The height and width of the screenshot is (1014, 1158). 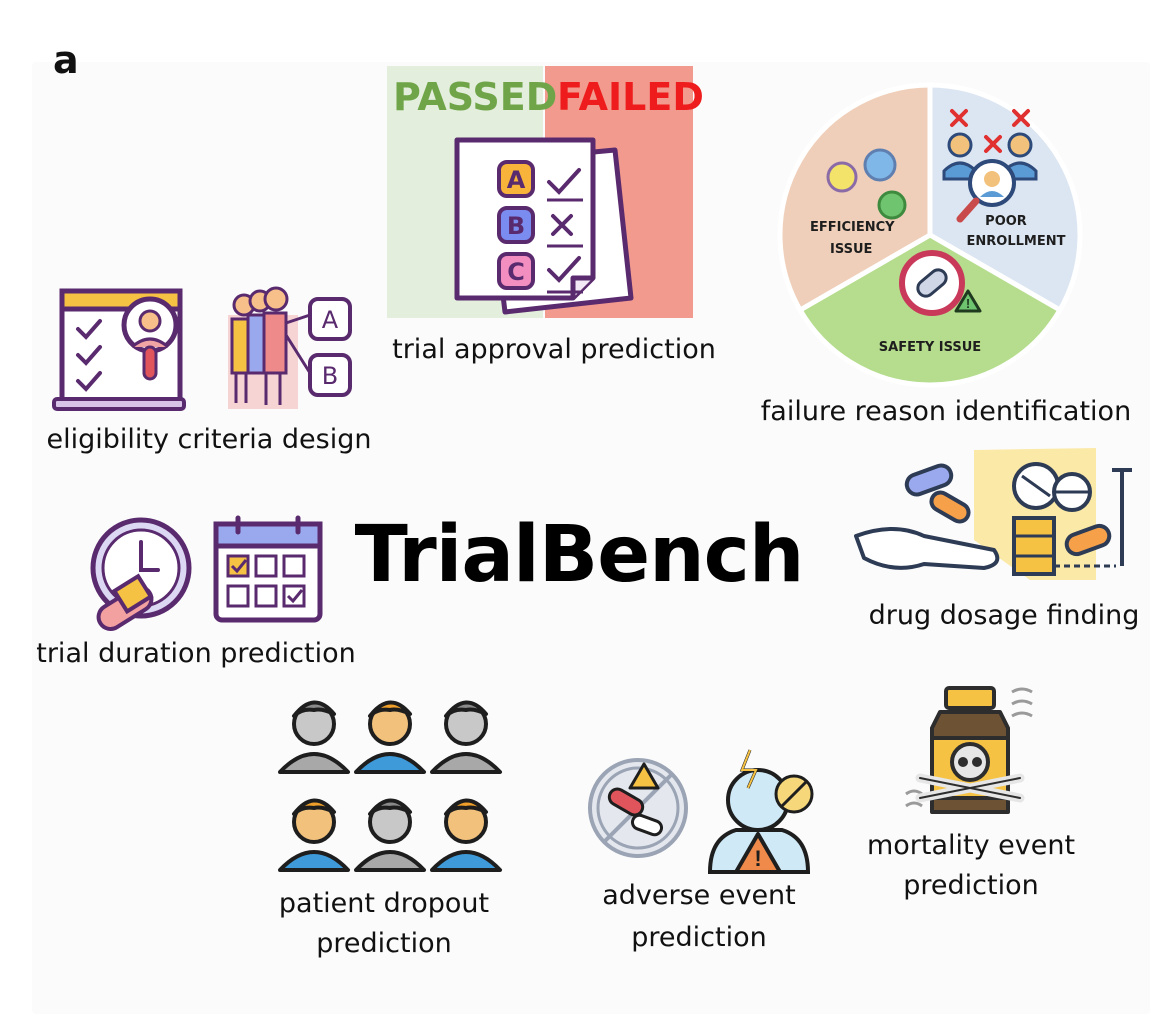 What do you see at coordinates (630, 97) in the screenshot?
I see `failed-label: FAILED` at bounding box center [630, 97].